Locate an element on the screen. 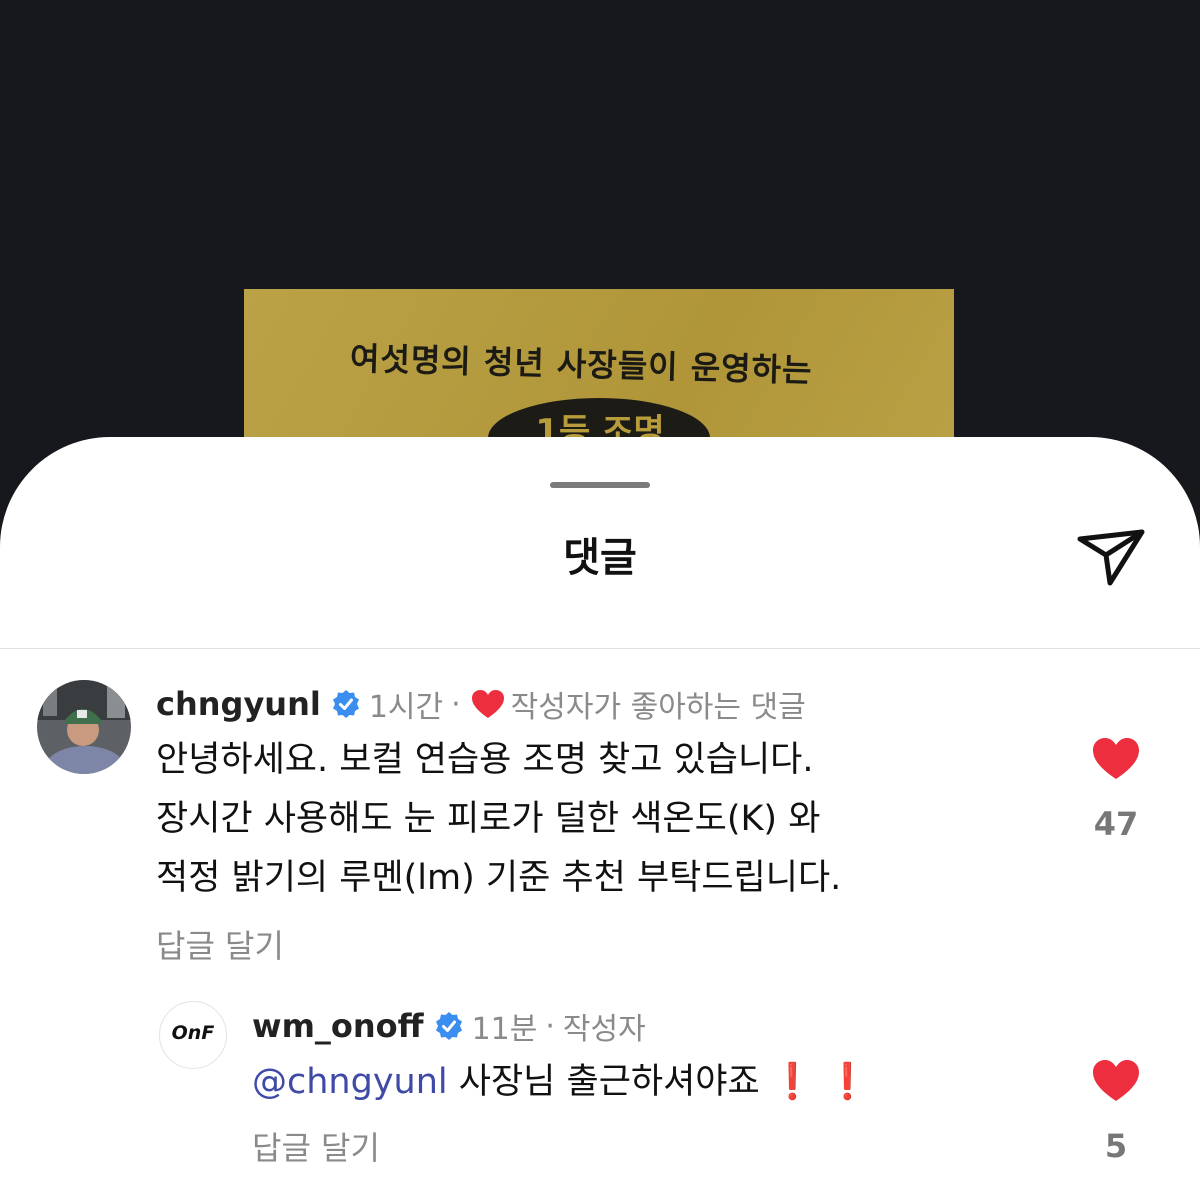  comment-username: chngyunl is located at coordinates (238, 704).